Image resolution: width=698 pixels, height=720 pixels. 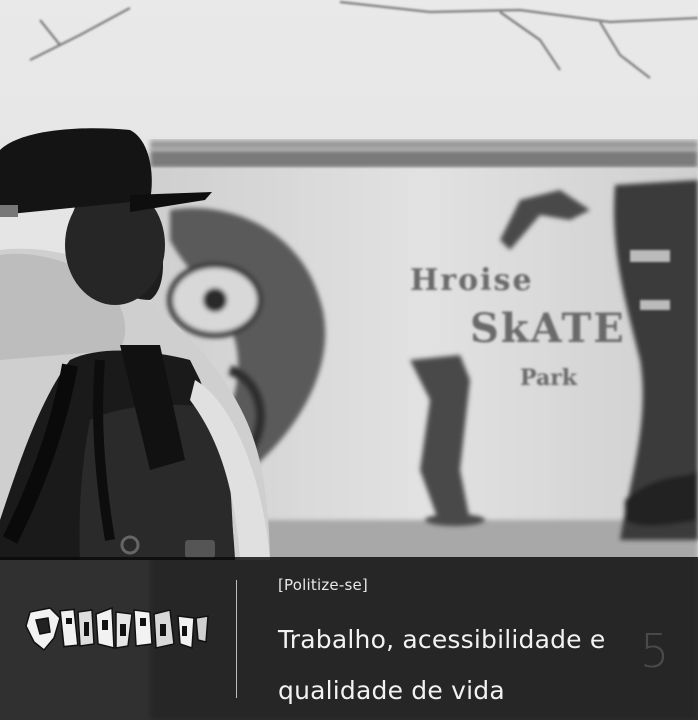 I want to click on svg-text: Hroise, so click(x=472, y=280).